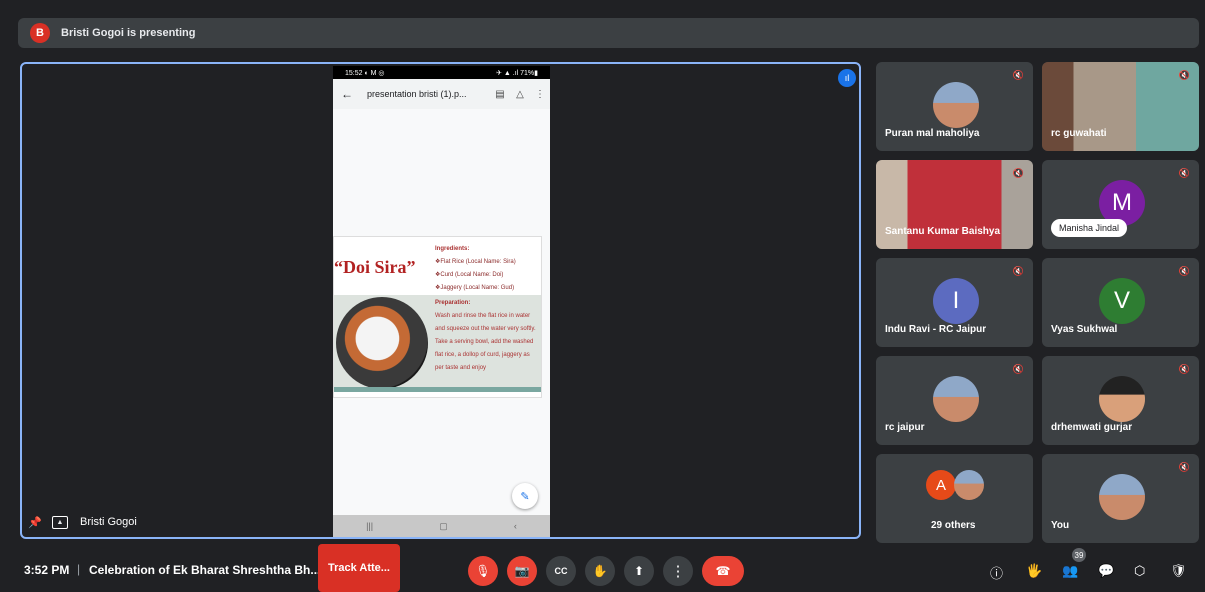 The image size is (1205, 592). I want to click on home-icon: ▢, so click(443, 525).